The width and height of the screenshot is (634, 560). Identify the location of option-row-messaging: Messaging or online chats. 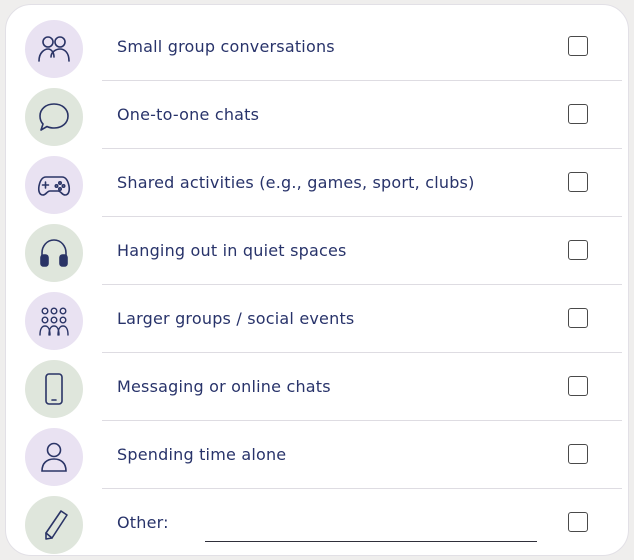
(318, 387).